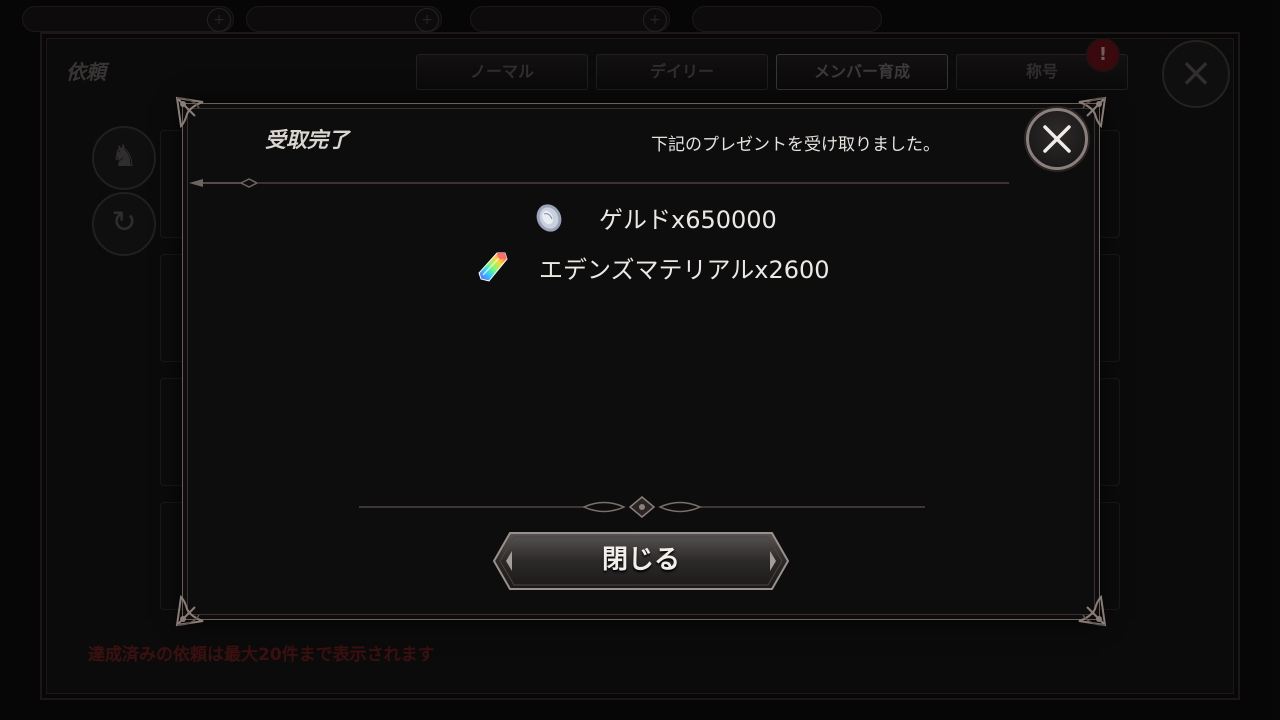  Describe the element at coordinates (493, 267) in the screenshot. I see `rainbow-crystal-icon` at that location.